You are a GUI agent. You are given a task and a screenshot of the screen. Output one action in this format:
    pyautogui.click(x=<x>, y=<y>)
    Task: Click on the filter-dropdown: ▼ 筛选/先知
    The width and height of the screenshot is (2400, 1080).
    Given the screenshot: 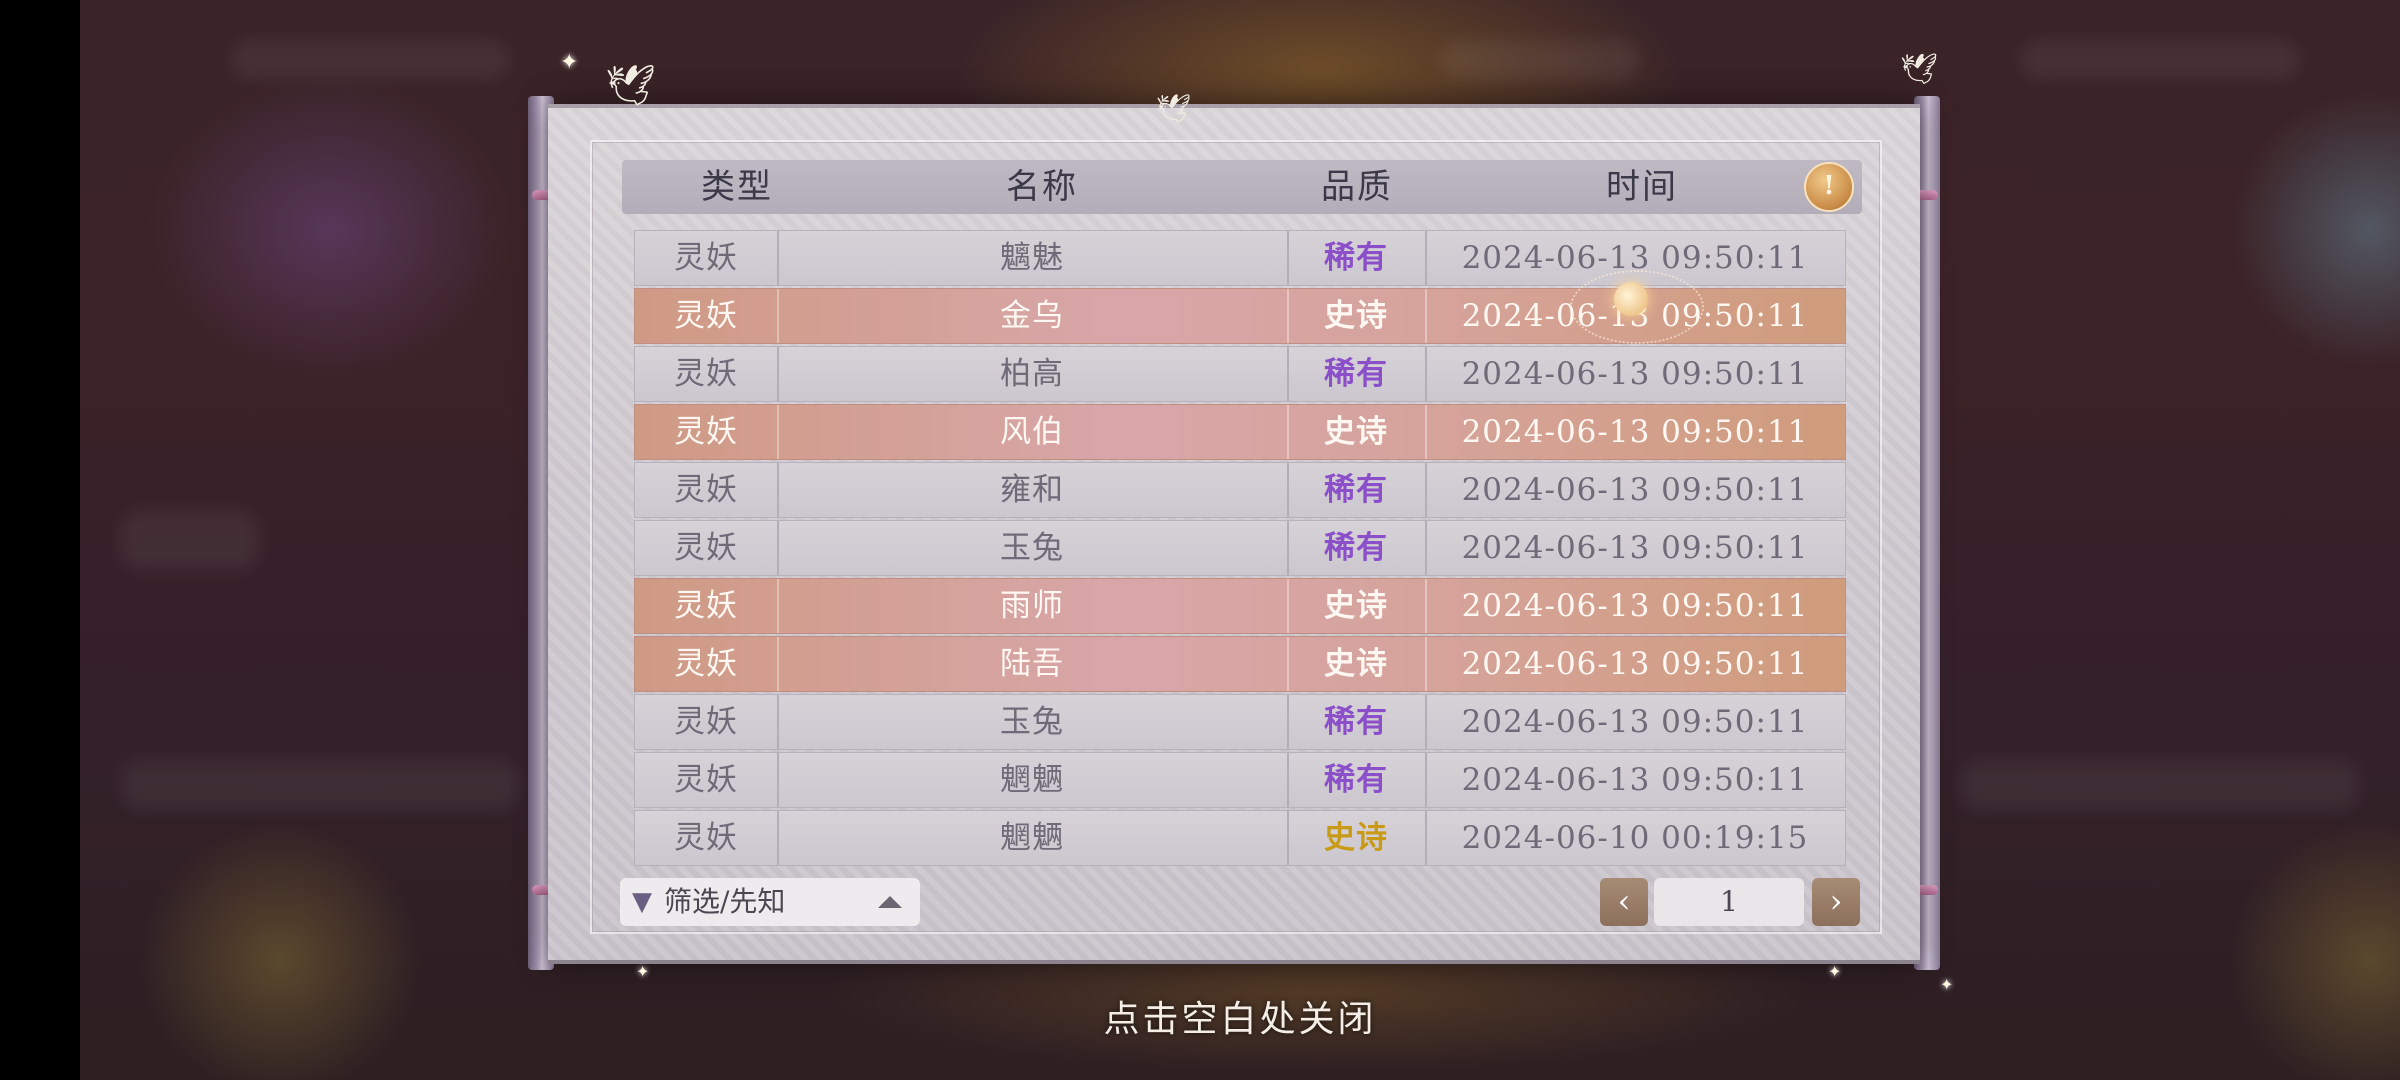 What is the action you would take?
    pyautogui.click(x=770, y=902)
    